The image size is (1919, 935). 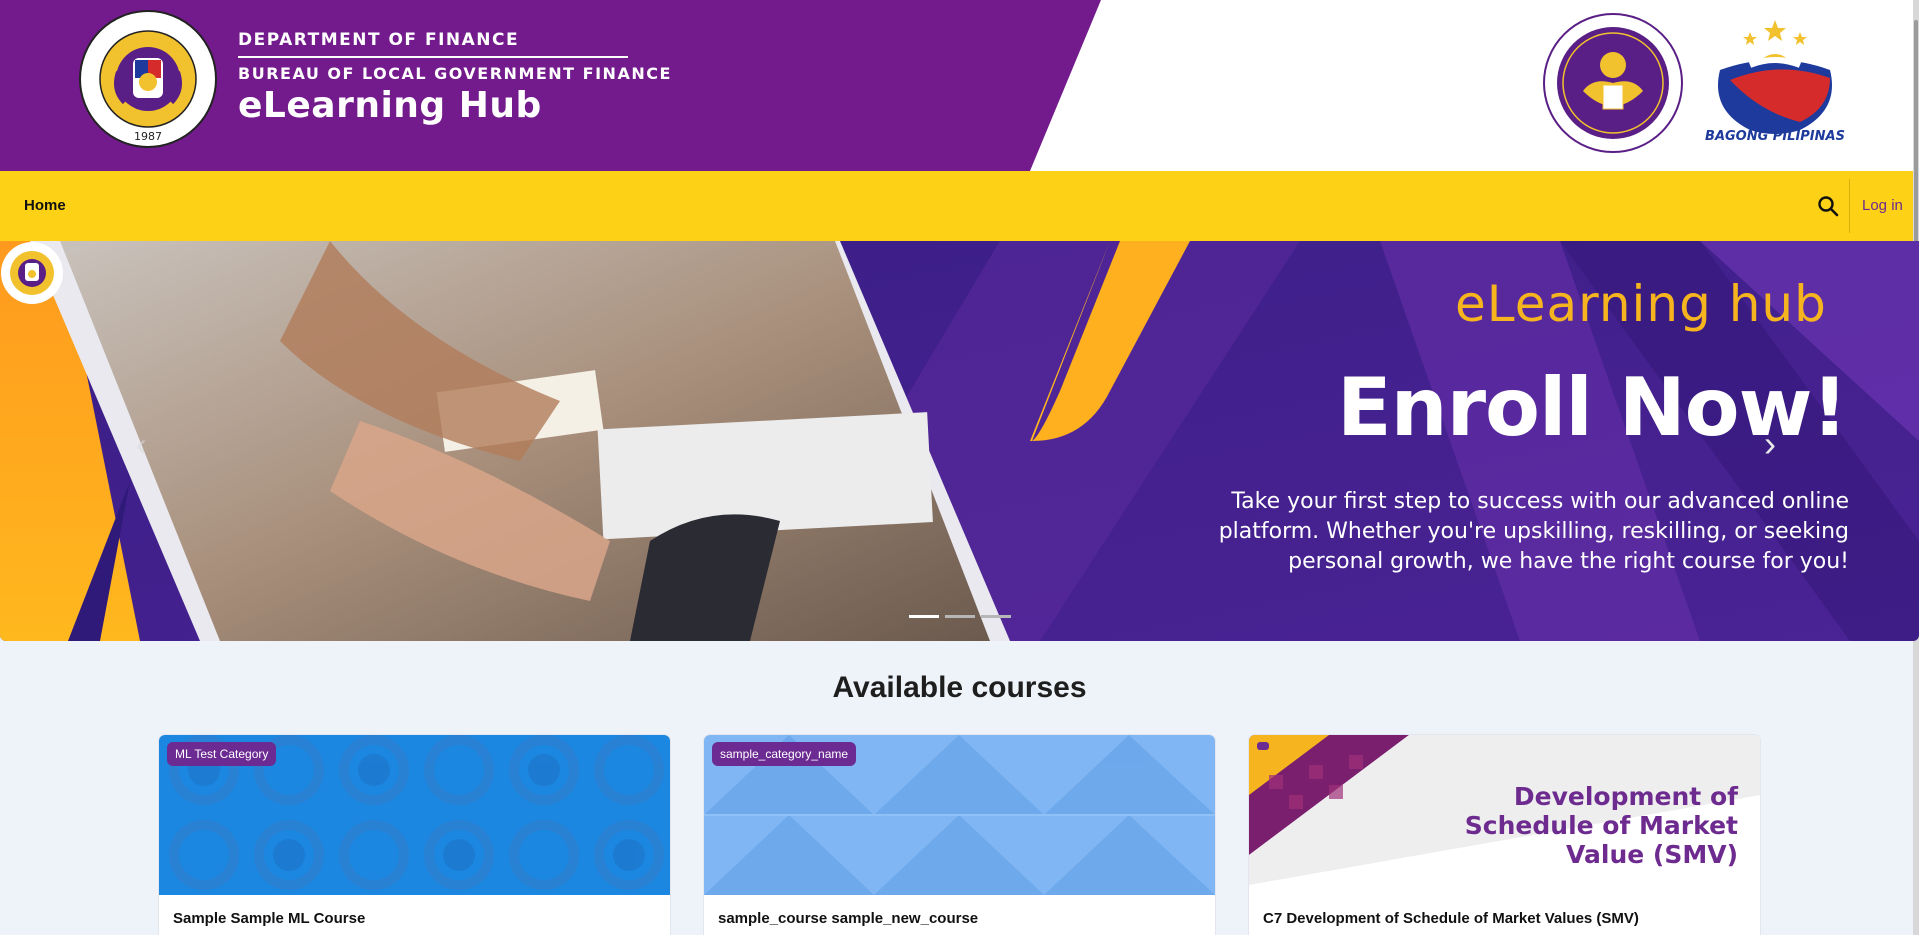 What do you see at coordinates (1828, 206) in the screenshot?
I see `search-icon` at bounding box center [1828, 206].